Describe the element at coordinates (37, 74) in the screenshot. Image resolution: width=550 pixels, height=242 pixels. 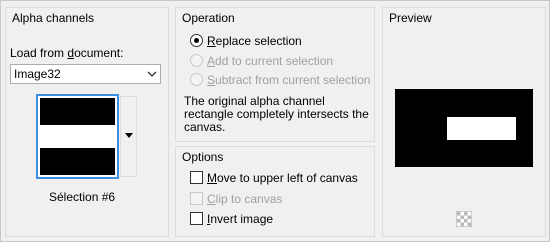
I see `document-select-value: Image32` at that location.